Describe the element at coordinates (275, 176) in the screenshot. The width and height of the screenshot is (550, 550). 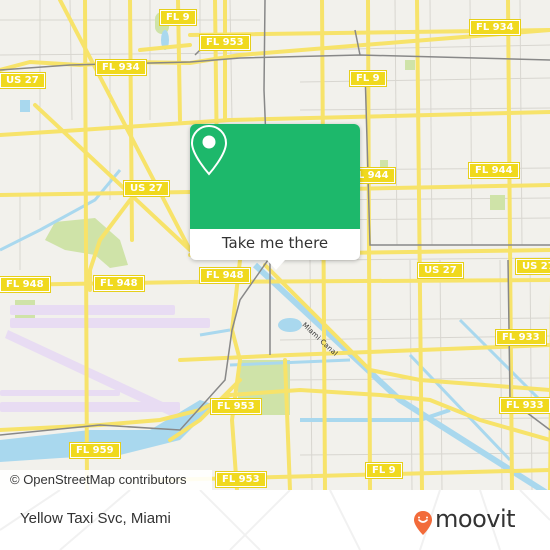
I see `popup-header` at that location.